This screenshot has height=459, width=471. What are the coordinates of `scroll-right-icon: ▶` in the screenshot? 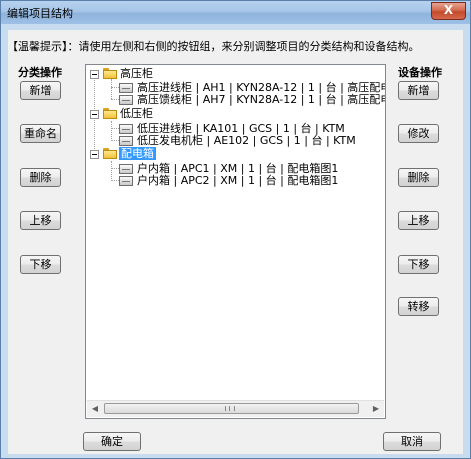 It's located at (376, 409).